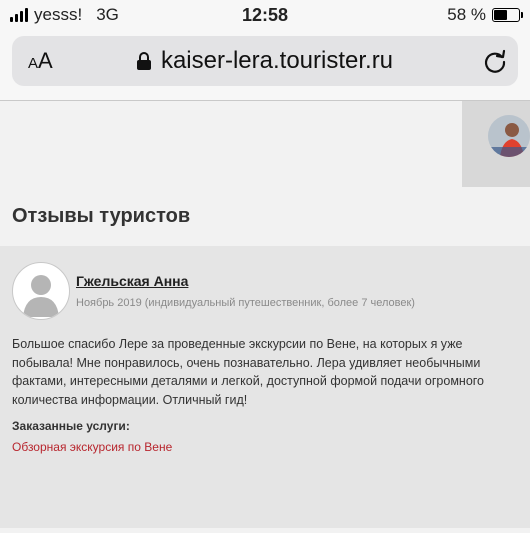 The height and width of the screenshot is (533, 530). Describe the element at coordinates (71, 426) in the screenshot. I see `services-label: Заказанные услуги:` at that location.